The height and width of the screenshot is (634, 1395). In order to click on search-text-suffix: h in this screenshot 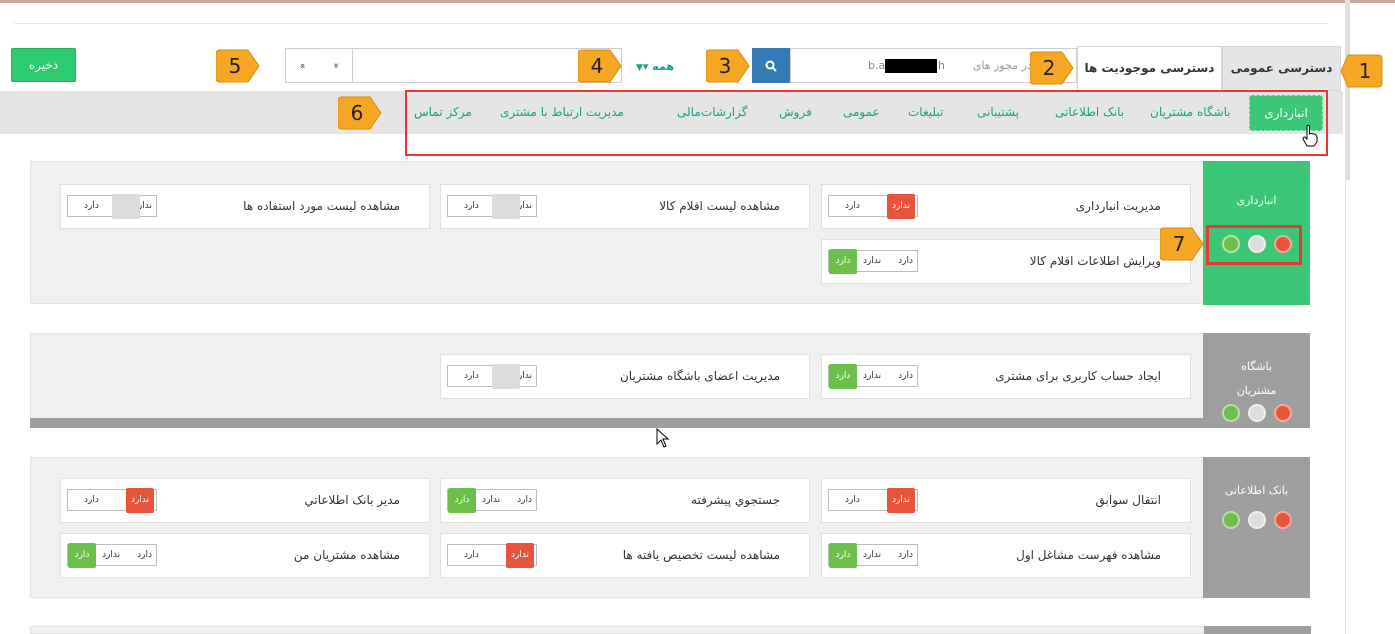, I will do `click(941, 65)`.